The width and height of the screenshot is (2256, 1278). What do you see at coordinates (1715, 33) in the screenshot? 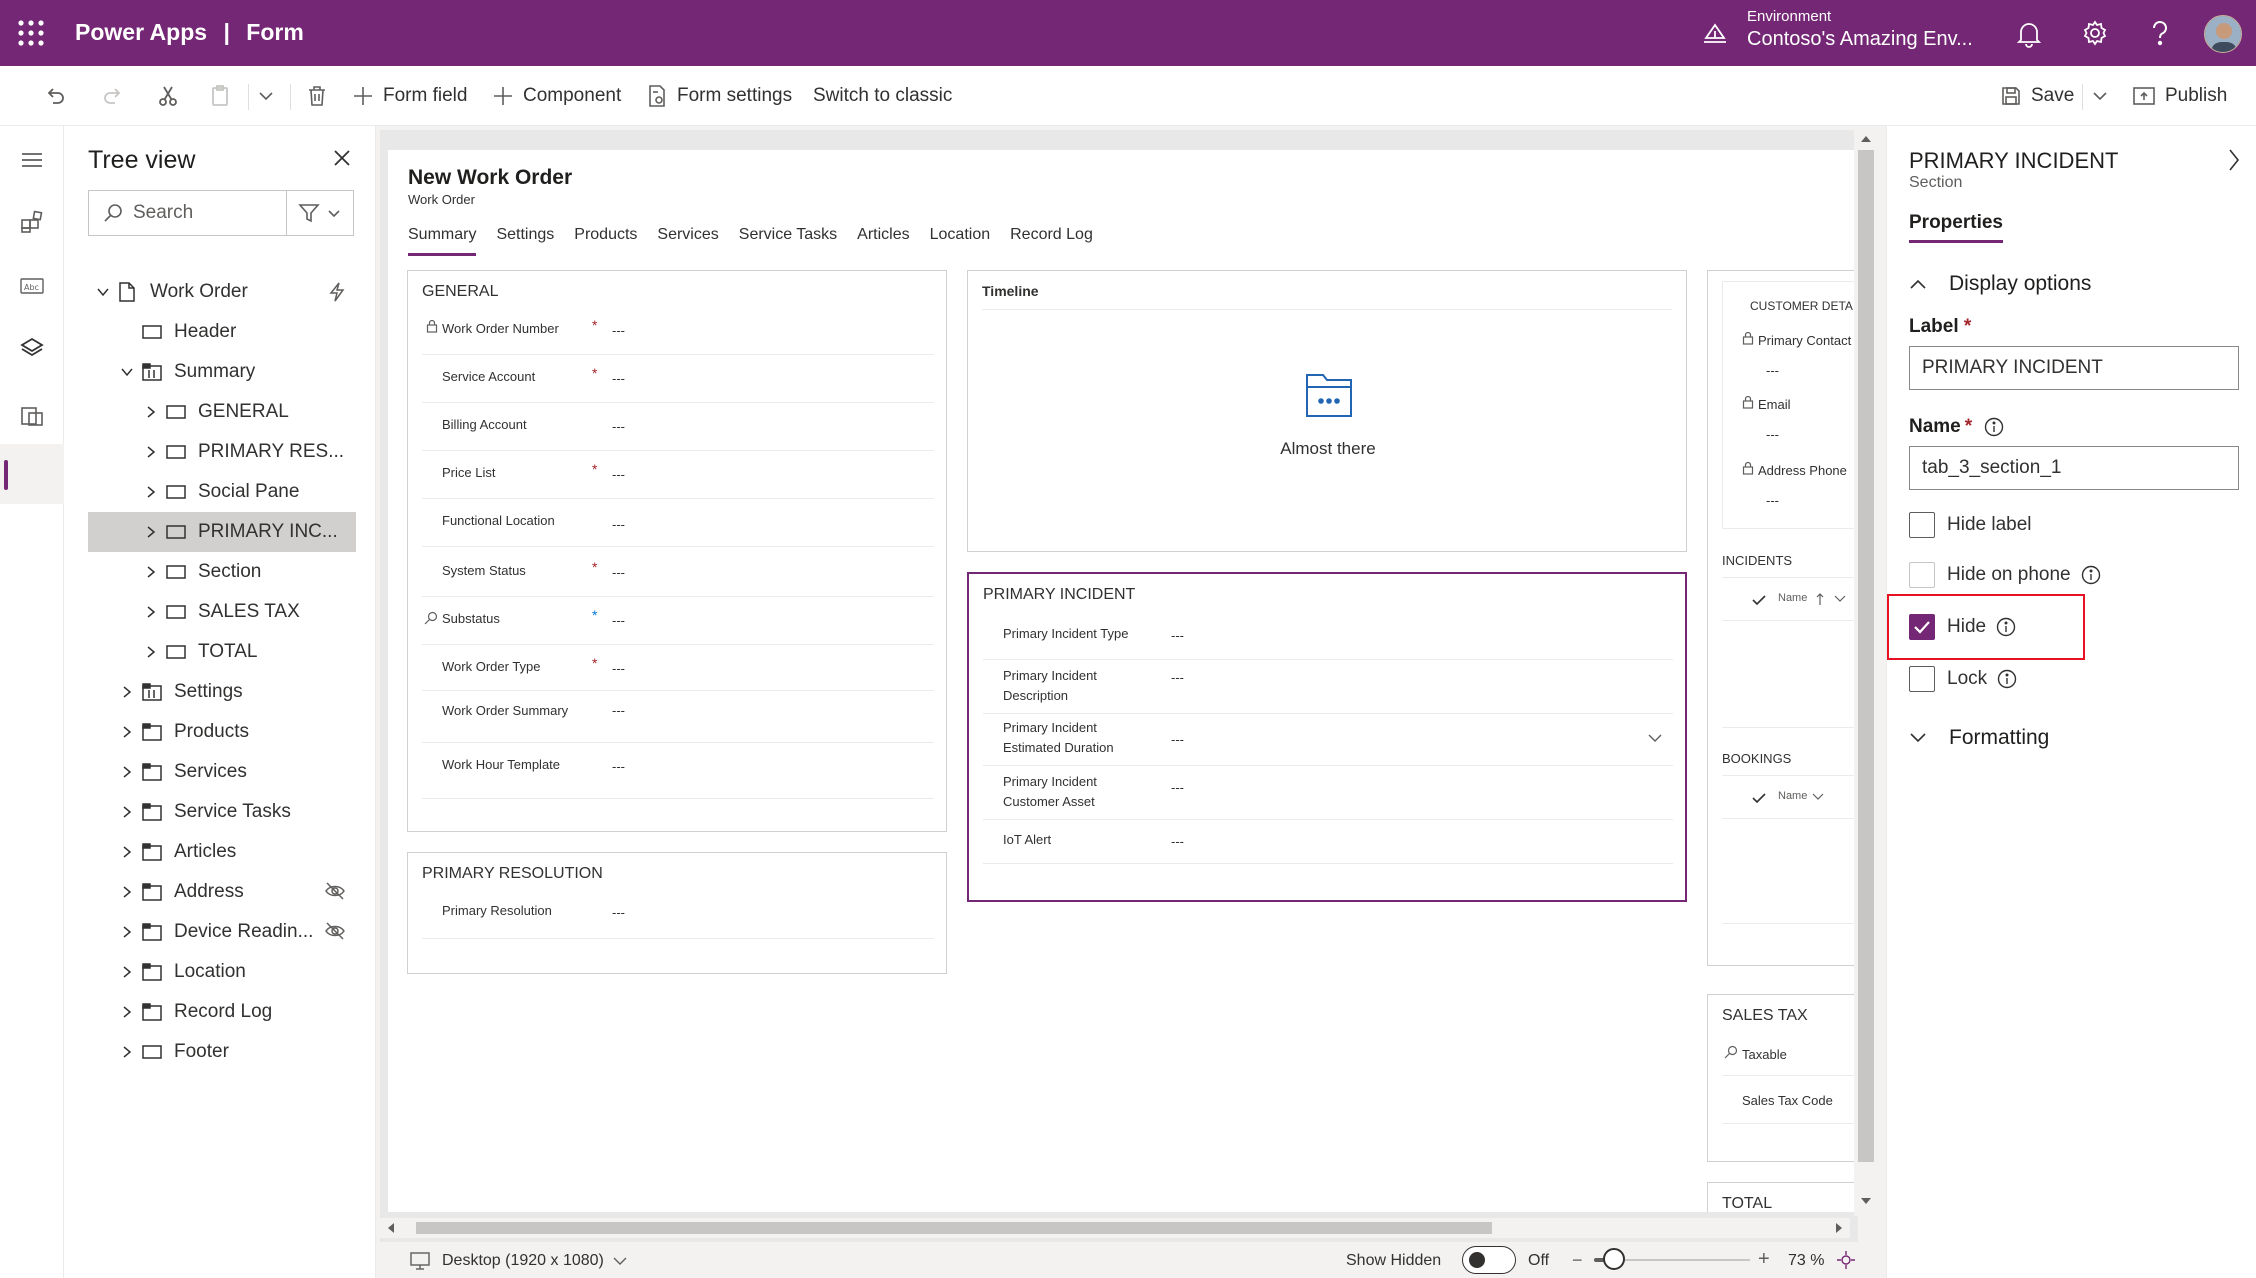
I see `environment-icon` at bounding box center [1715, 33].